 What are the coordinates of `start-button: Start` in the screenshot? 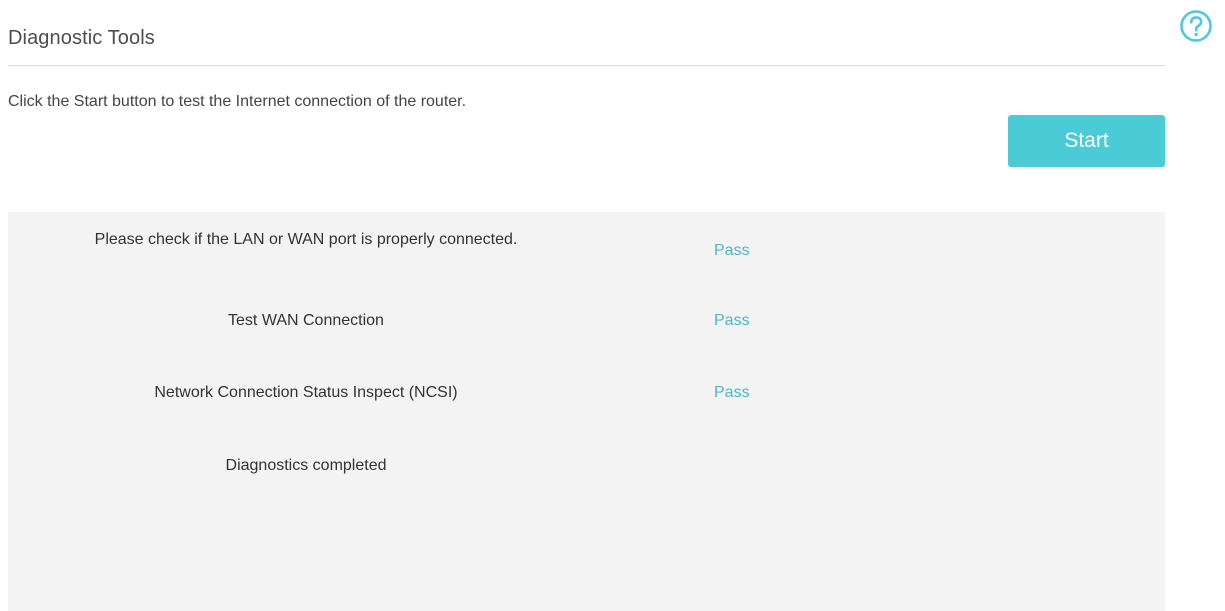 It's located at (1086, 141).